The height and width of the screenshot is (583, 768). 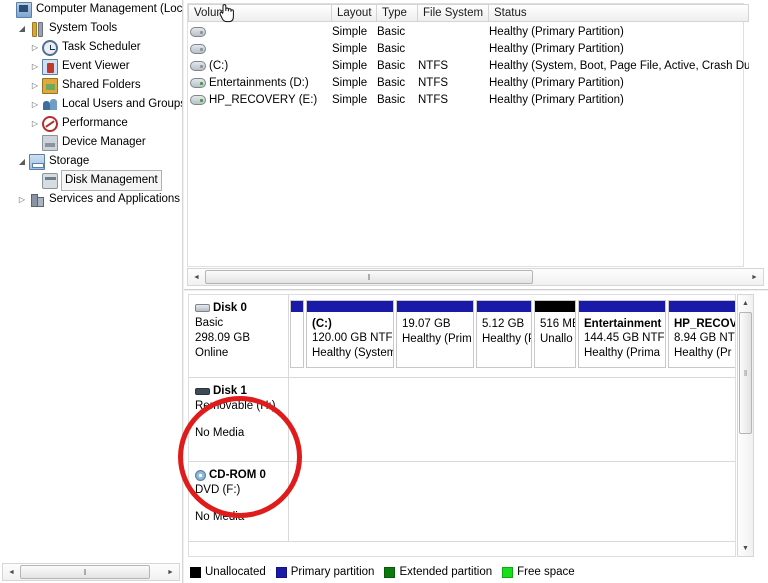 I want to click on tree-item-services-and-applications: ▷ Services and Applications, so click(x=91, y=199).